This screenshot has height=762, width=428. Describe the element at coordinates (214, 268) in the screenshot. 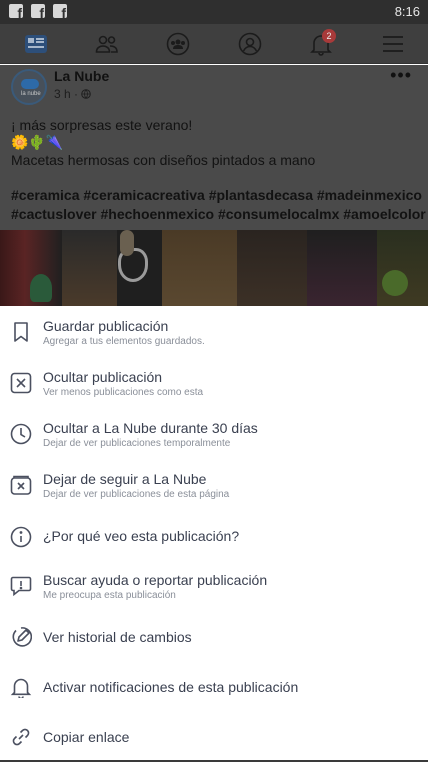

I see `post-image` at that location.